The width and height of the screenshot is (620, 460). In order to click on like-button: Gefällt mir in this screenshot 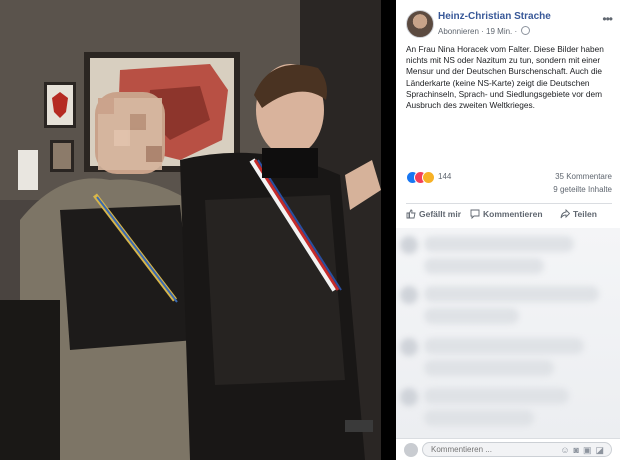, I will do `click(433, 214)`.